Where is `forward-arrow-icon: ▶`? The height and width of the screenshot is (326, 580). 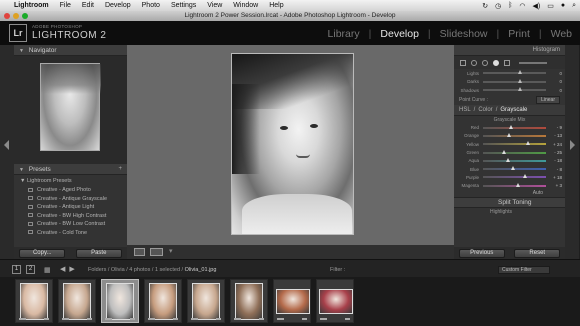
forward-arrow-icon: ▶ is located at coordinates (73, 269).